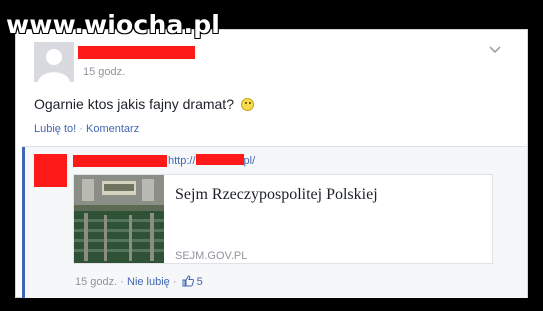 This screenshot has height=311, width=543. What do you see at coordinates (276, 195) in the screenshot?
I see `link-preview-title: Sejm Rzeczypospolitej Polskiej` at bounding box center [276, 195].